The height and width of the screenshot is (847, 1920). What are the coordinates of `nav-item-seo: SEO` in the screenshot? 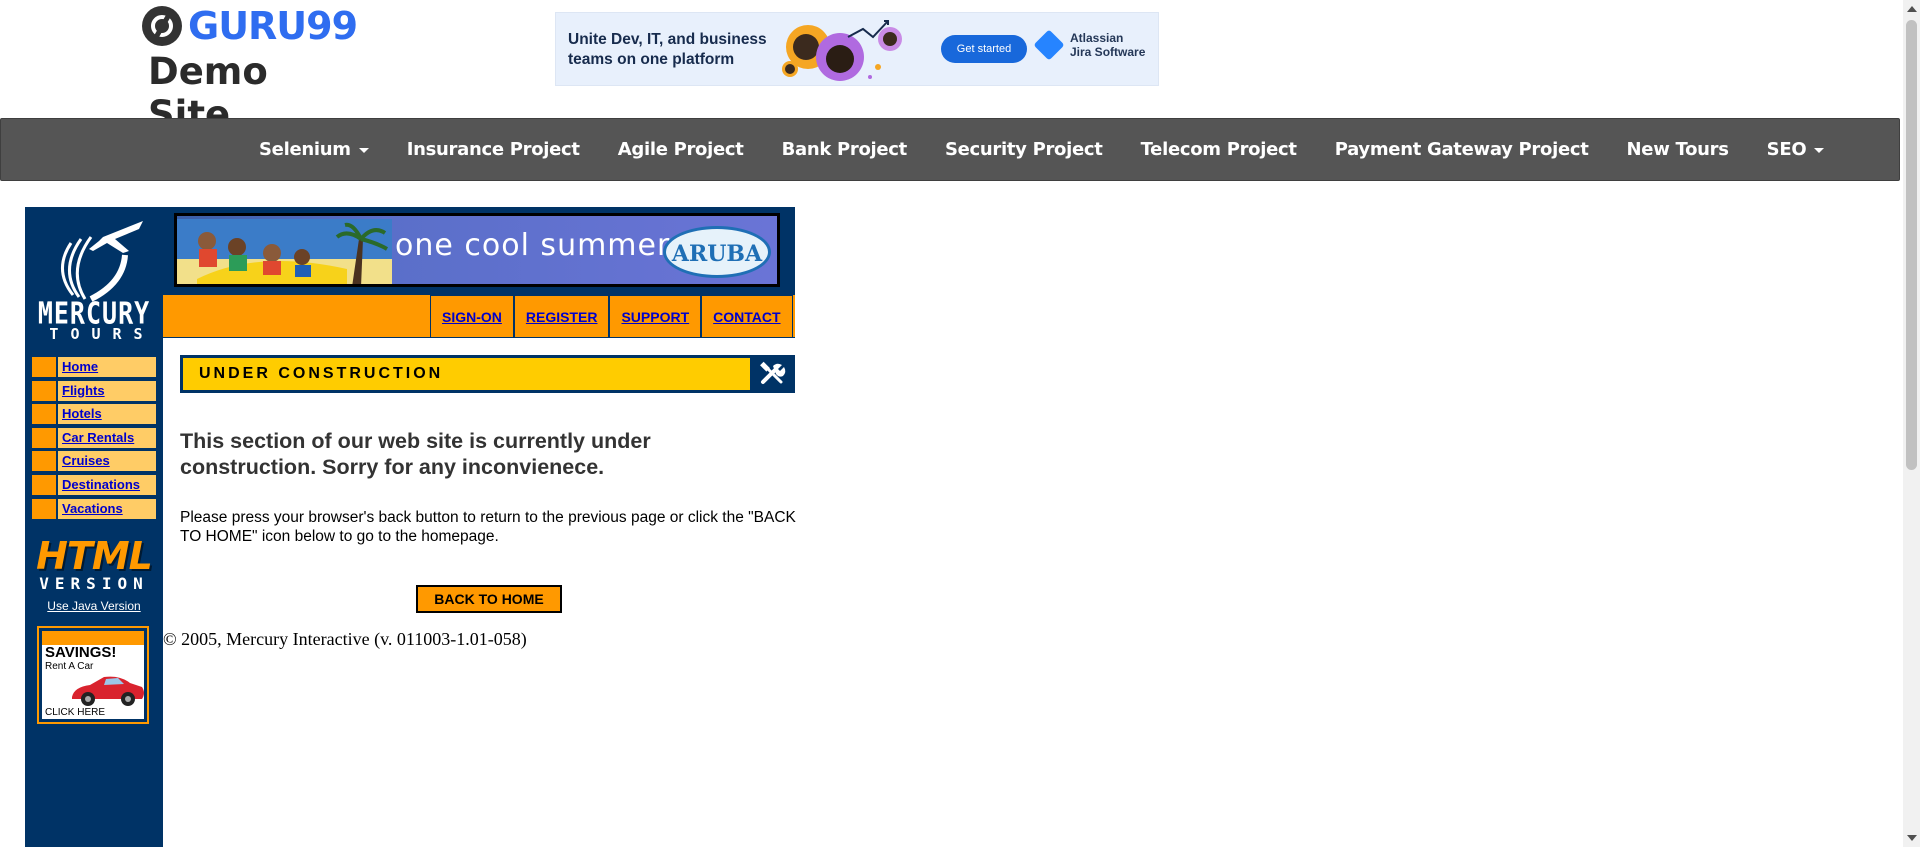 It's located at (1796, 149).